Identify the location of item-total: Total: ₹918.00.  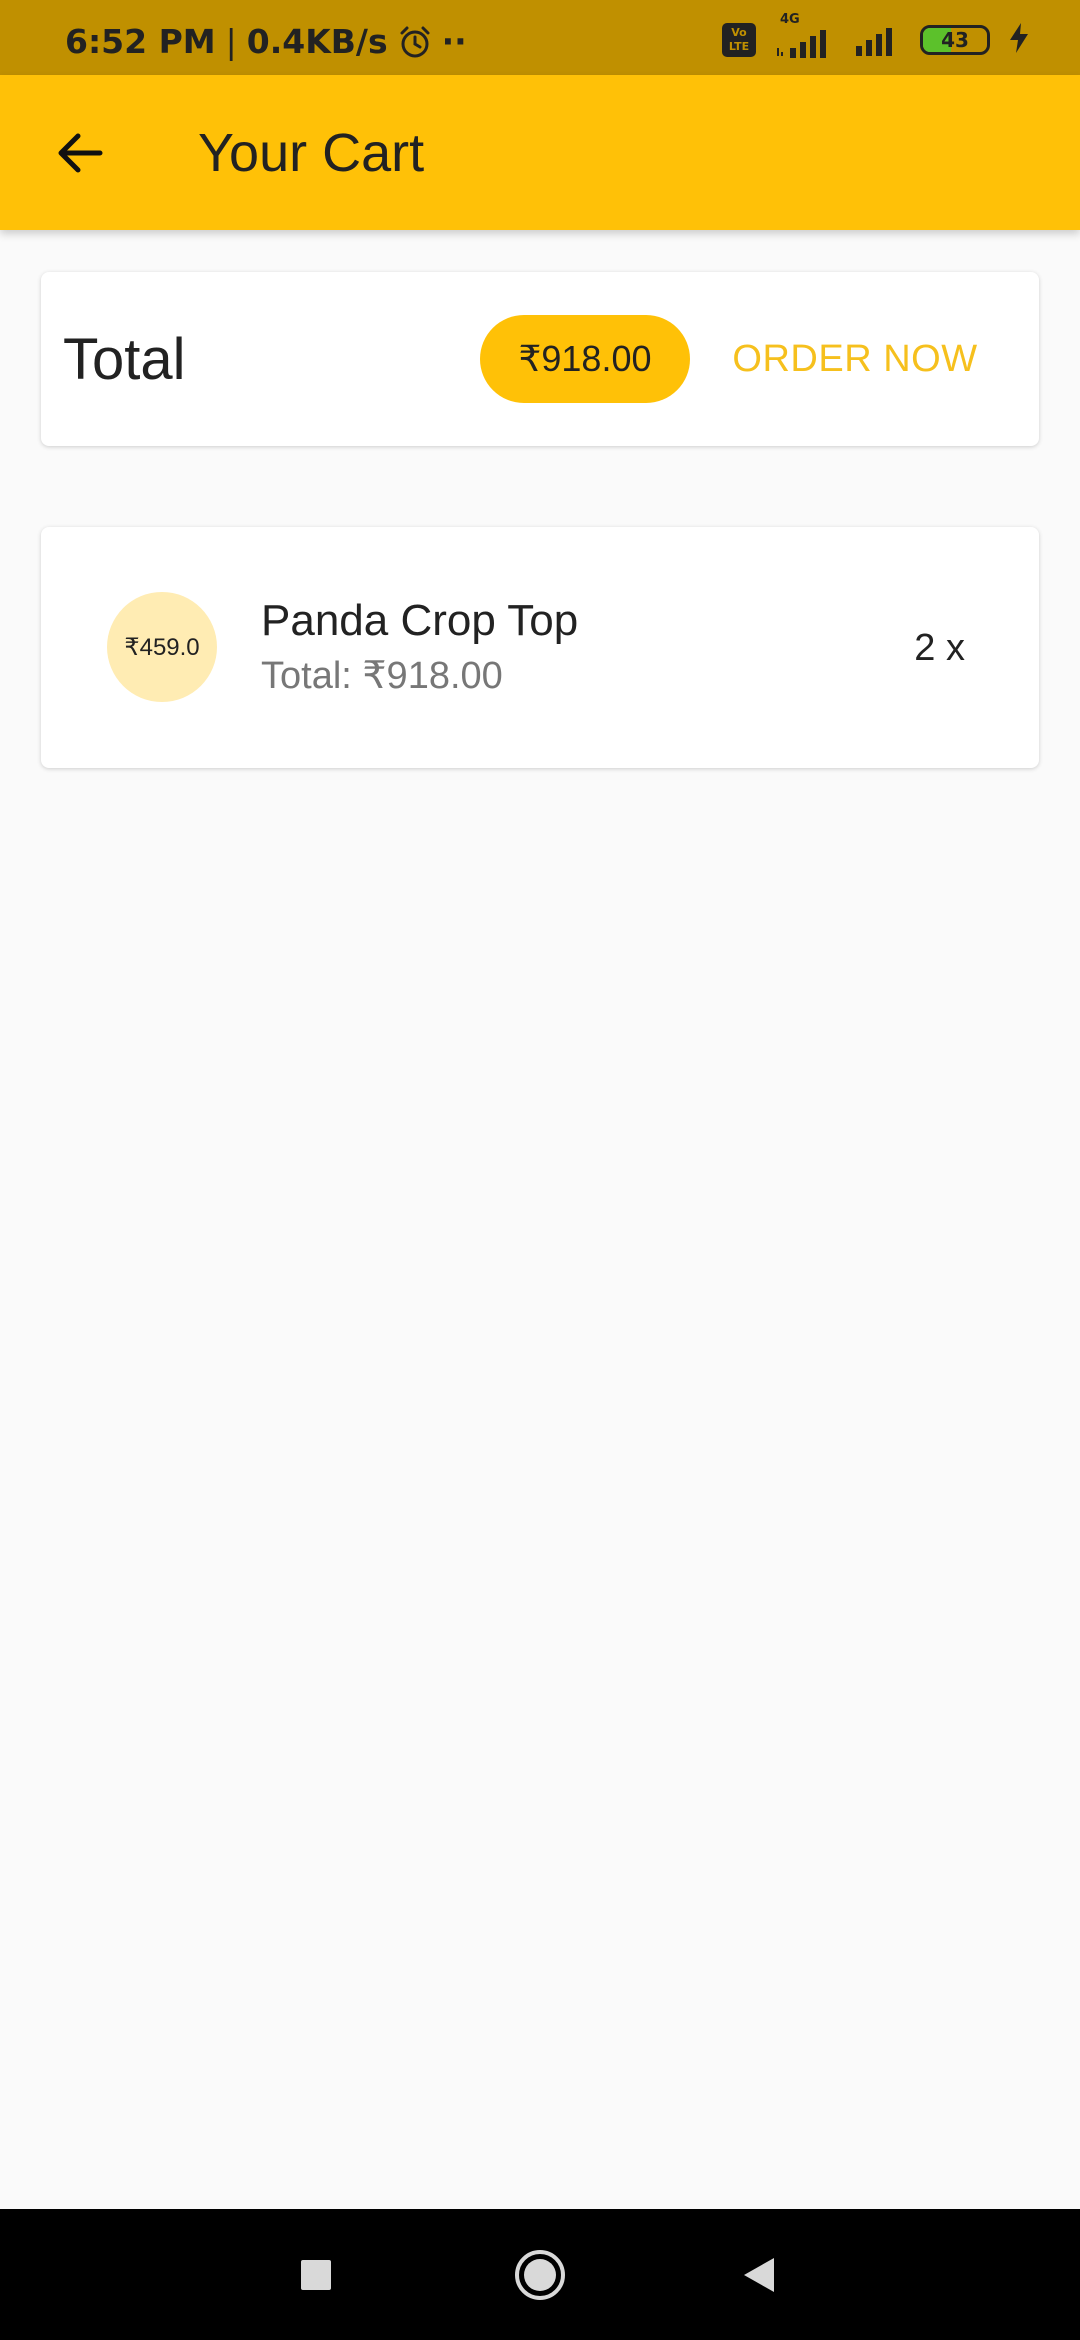
(382, 676).